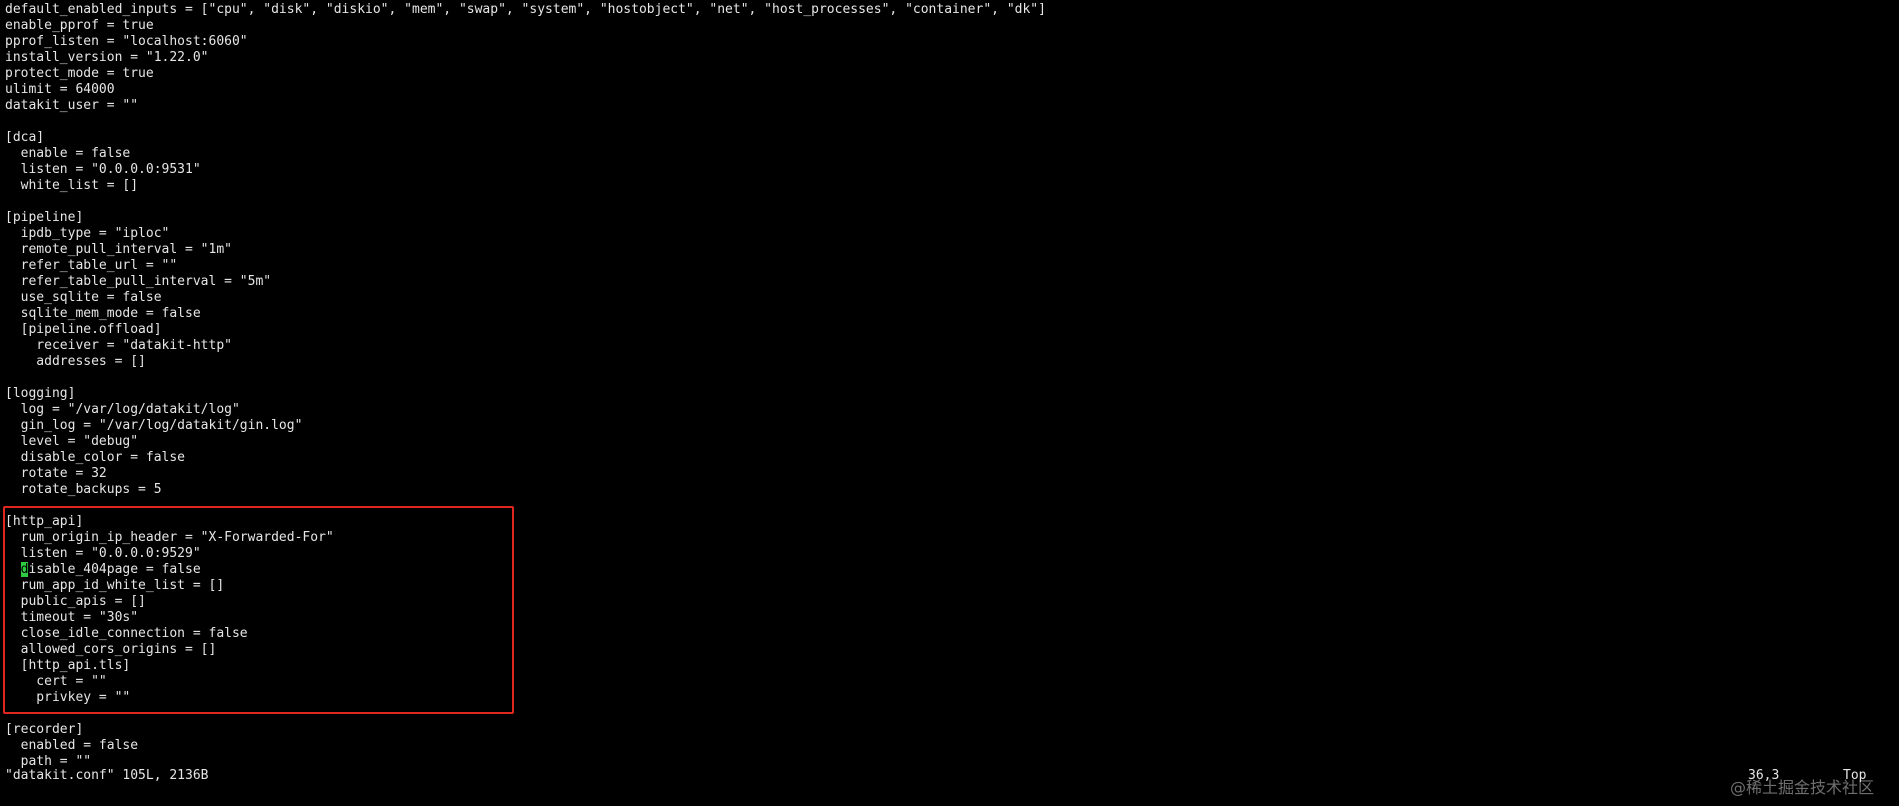  Describe the element at coordinates (107, 775) in the screenshot. I see `status-file-info: "datakit.conf" 105L, 2136B` at that location.